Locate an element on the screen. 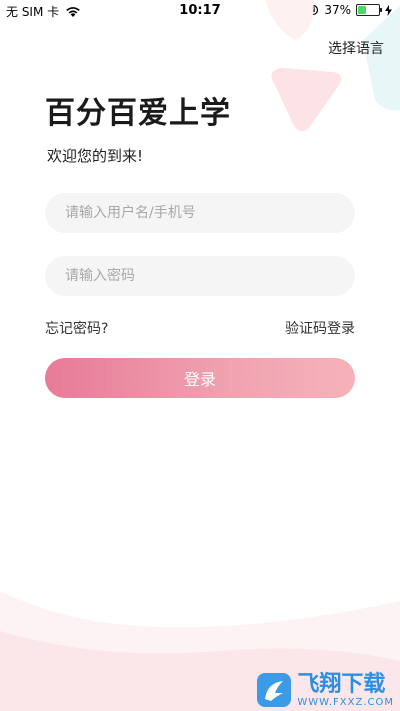 The image size is (400, 711). language-select-button: 选择语言 is located at coordinates (356, 48).